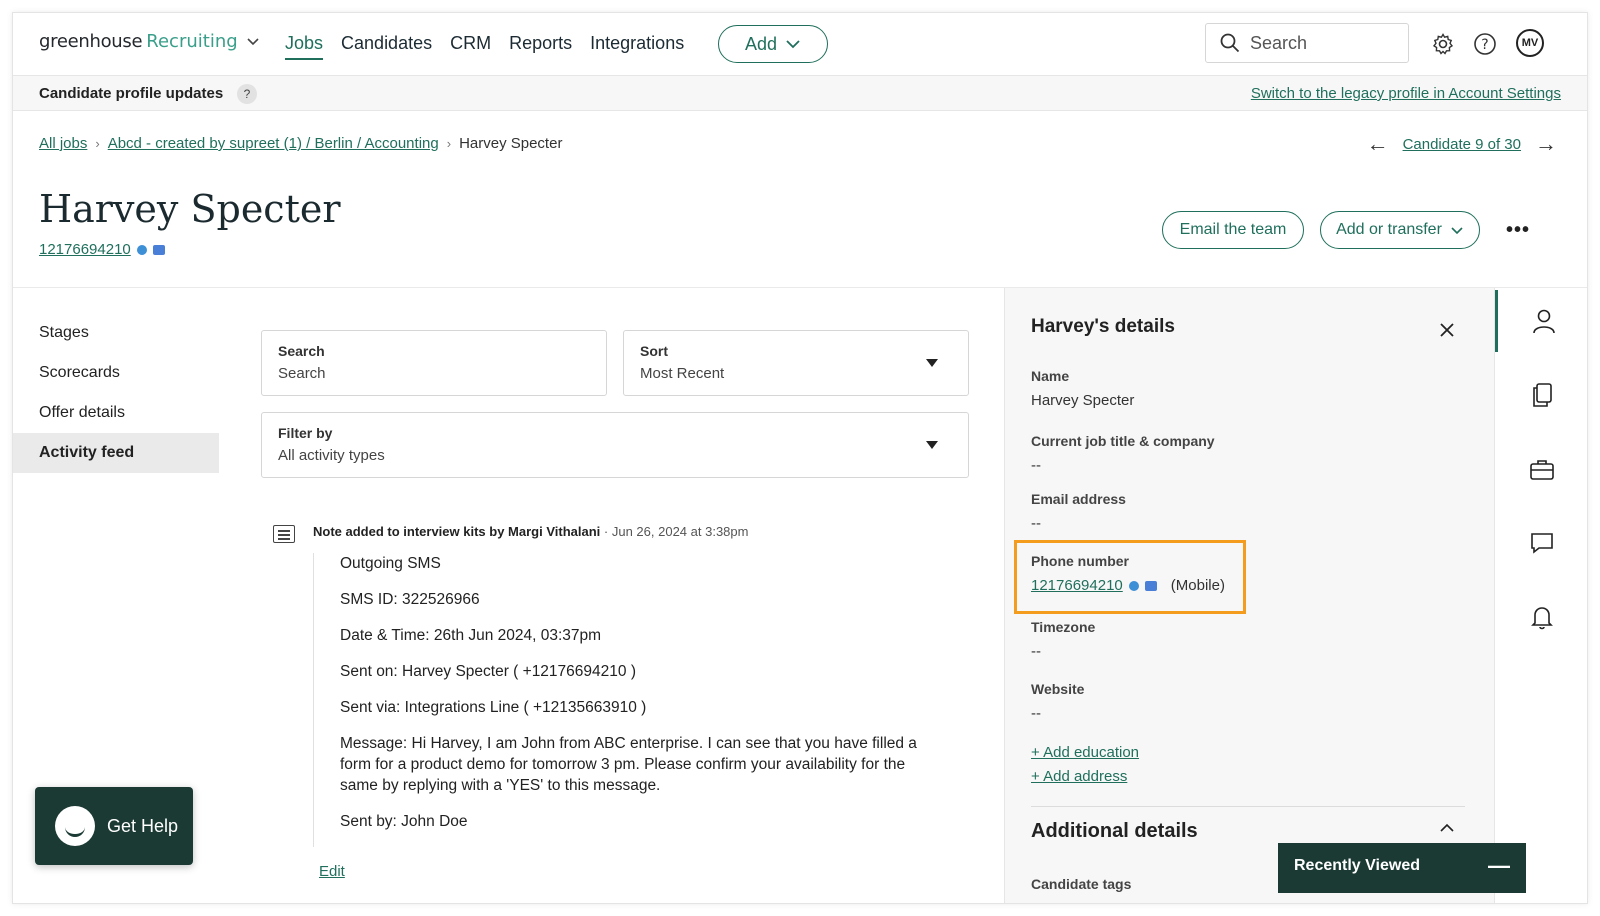 This screenshot has width=1600, height=916. I want to click on candidate-tags-label: Candidate tags, so click(1081, 884).